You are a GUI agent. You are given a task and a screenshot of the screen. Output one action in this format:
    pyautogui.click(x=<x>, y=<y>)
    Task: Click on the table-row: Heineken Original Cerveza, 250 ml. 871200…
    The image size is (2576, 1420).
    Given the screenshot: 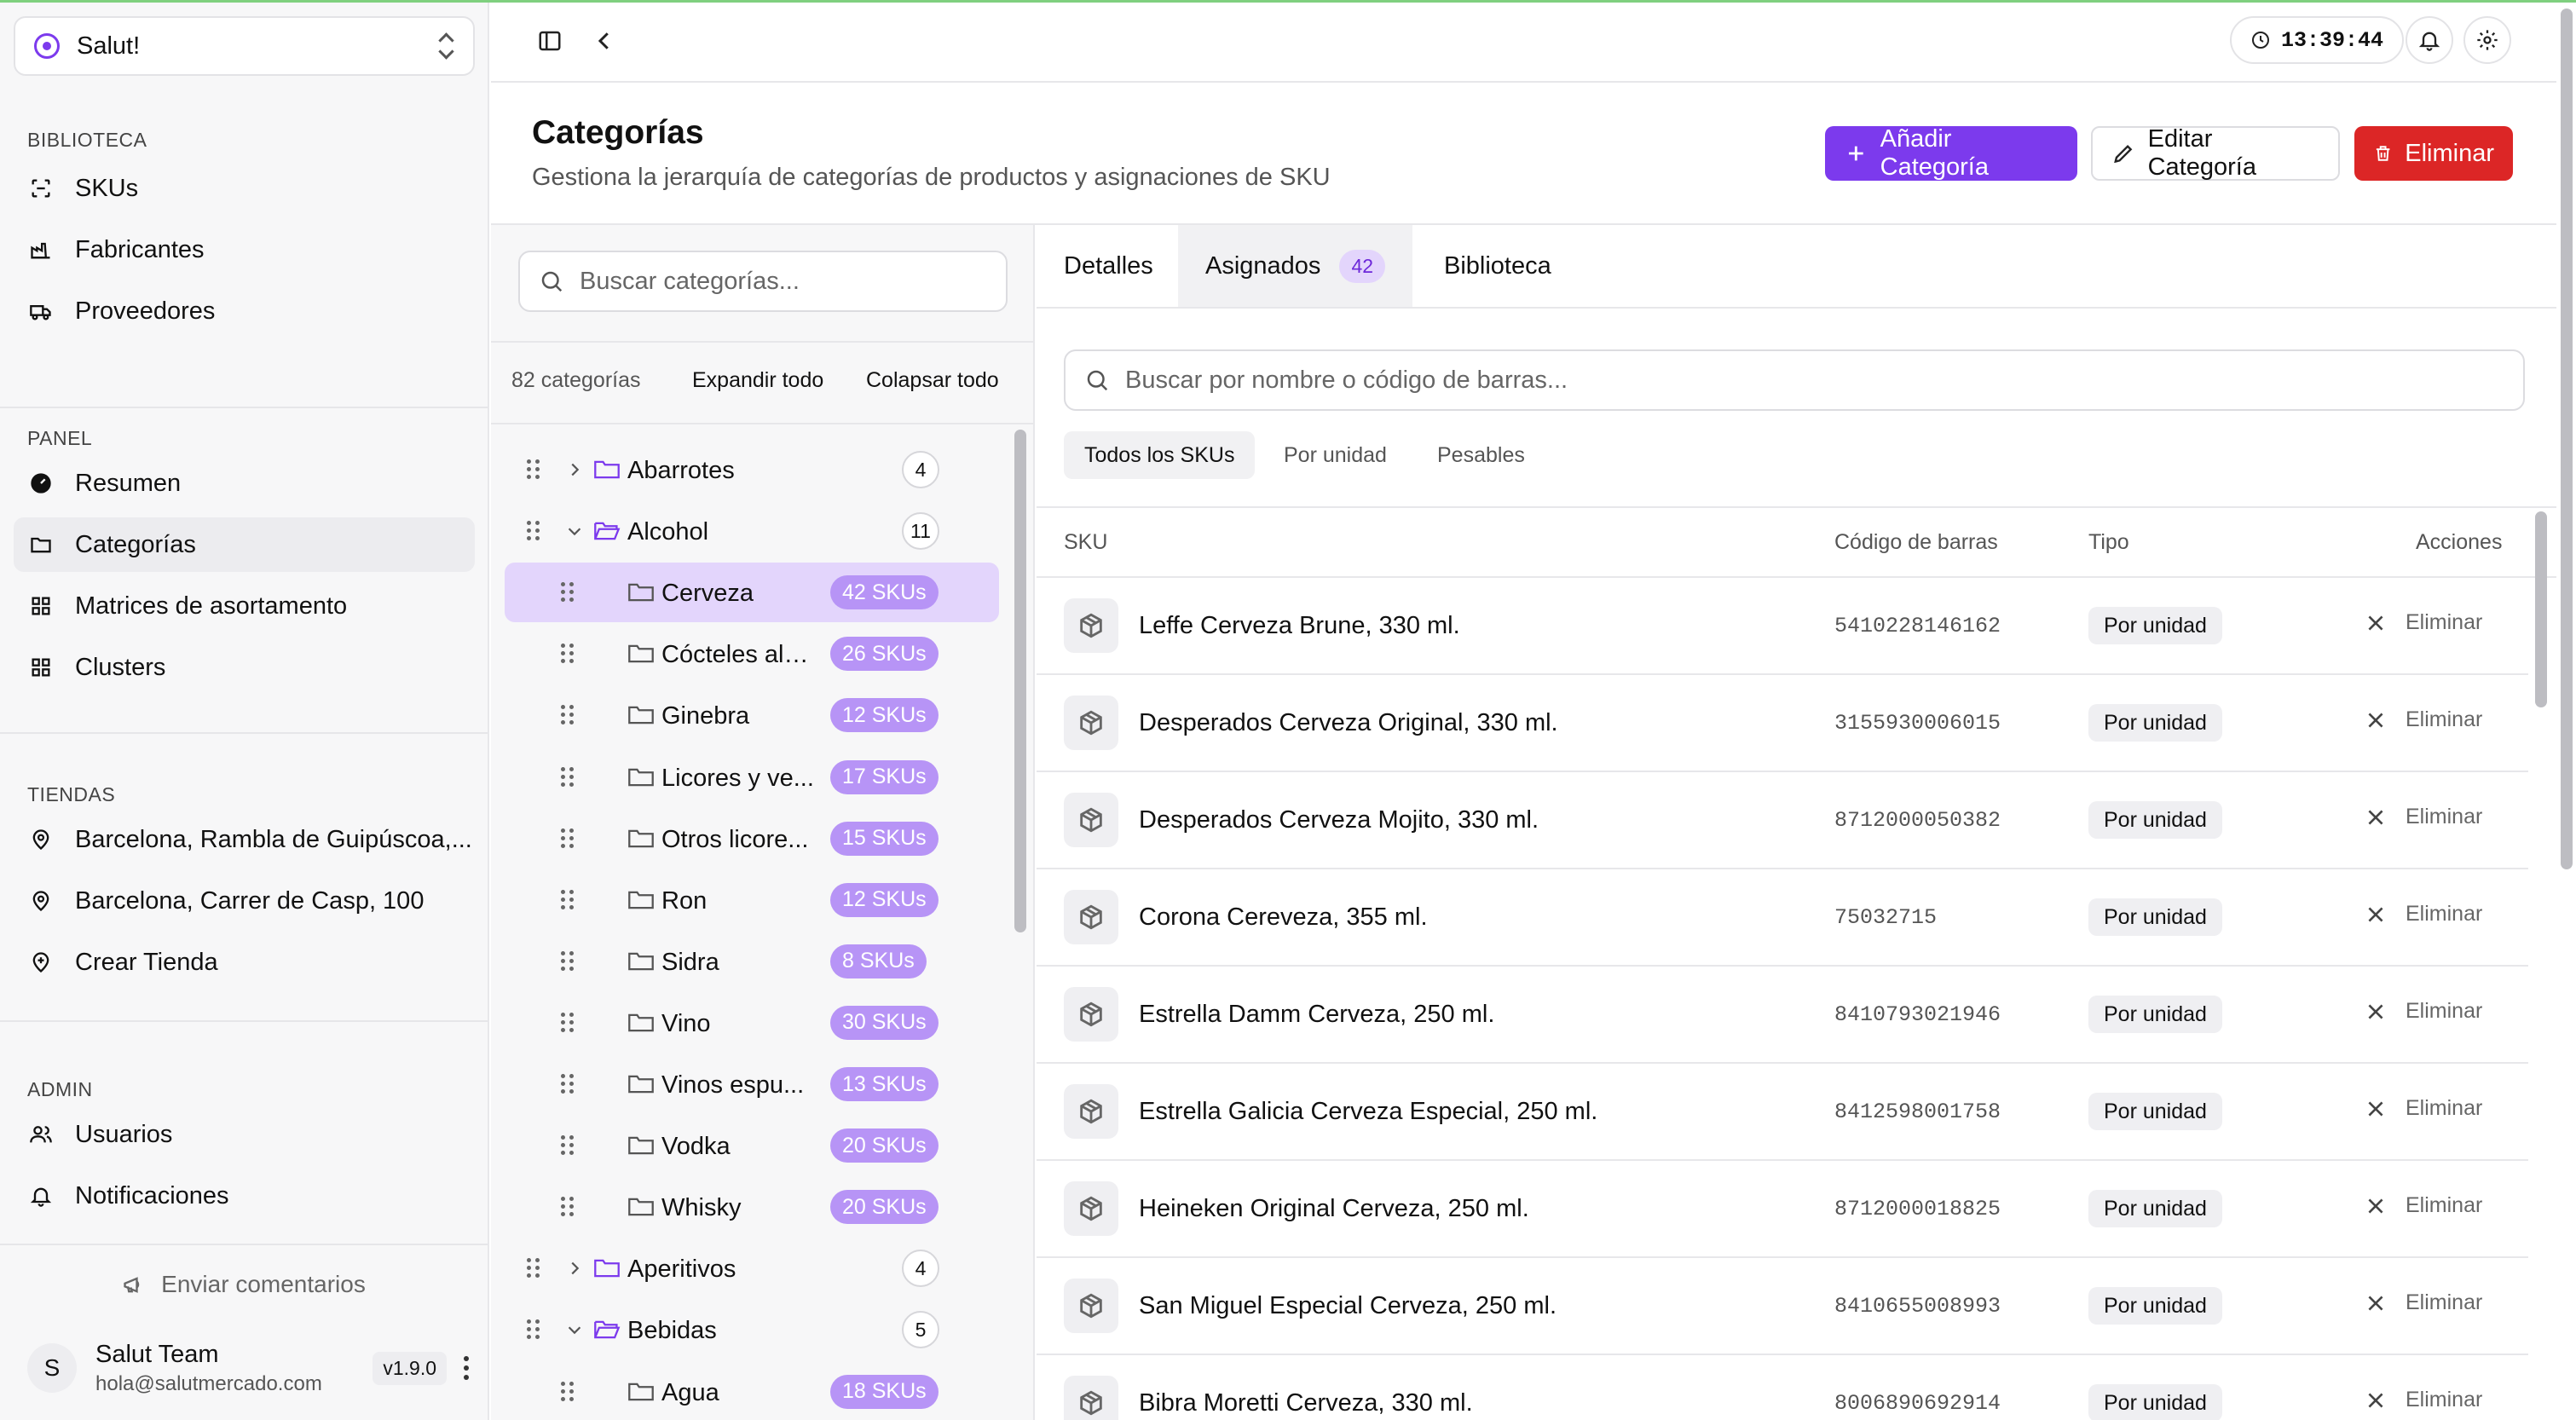 What is the action you would take?
    pyautogui.click(x=1782, y=1209)
    